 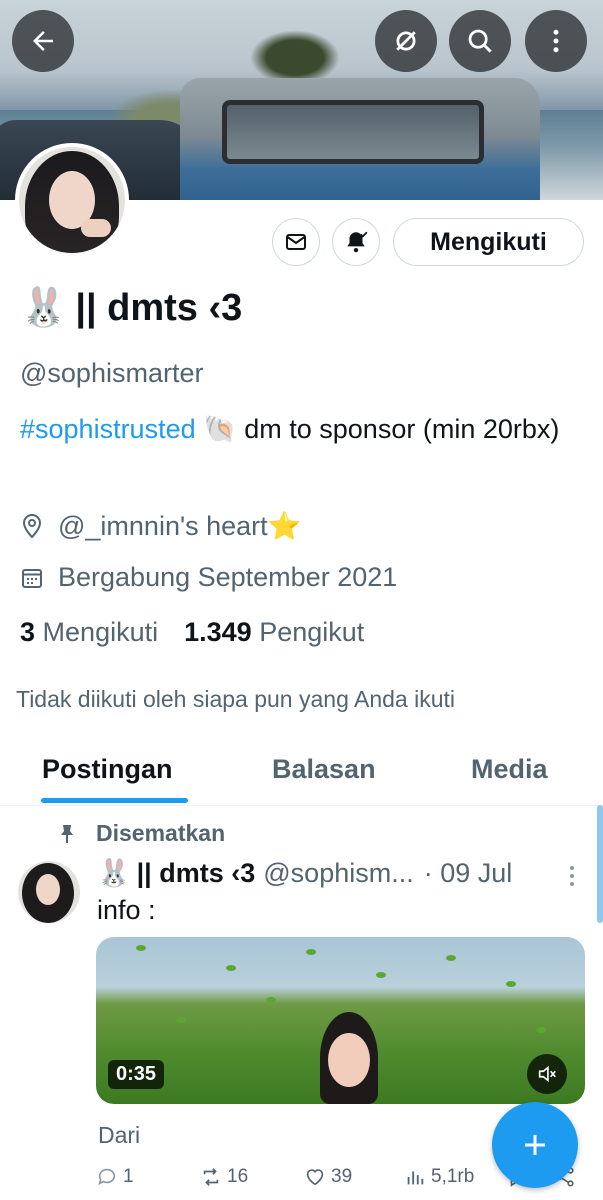 I want to click on more-options-button, so click(x=556, y=41).